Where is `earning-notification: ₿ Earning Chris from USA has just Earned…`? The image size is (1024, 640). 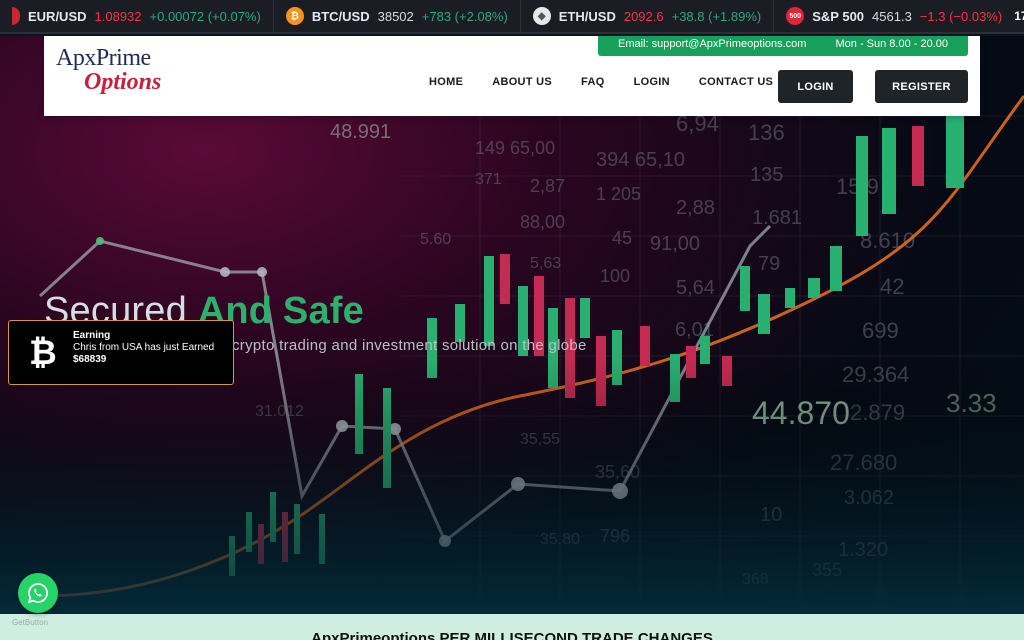 earning-notification: ₿ Earning Chris from USA has just Earned… is located at coordinates (121, 352).